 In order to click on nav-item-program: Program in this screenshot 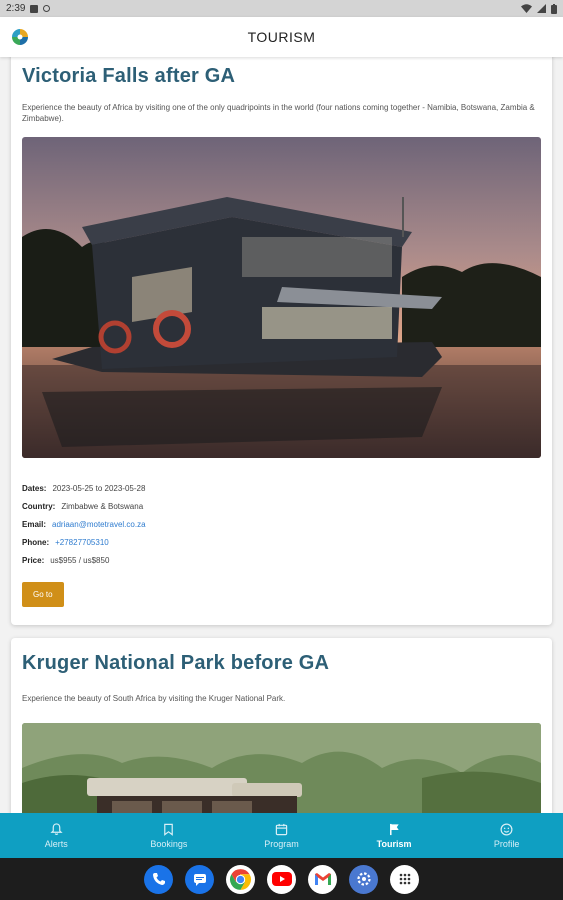, I will do `click(281, 835)`.